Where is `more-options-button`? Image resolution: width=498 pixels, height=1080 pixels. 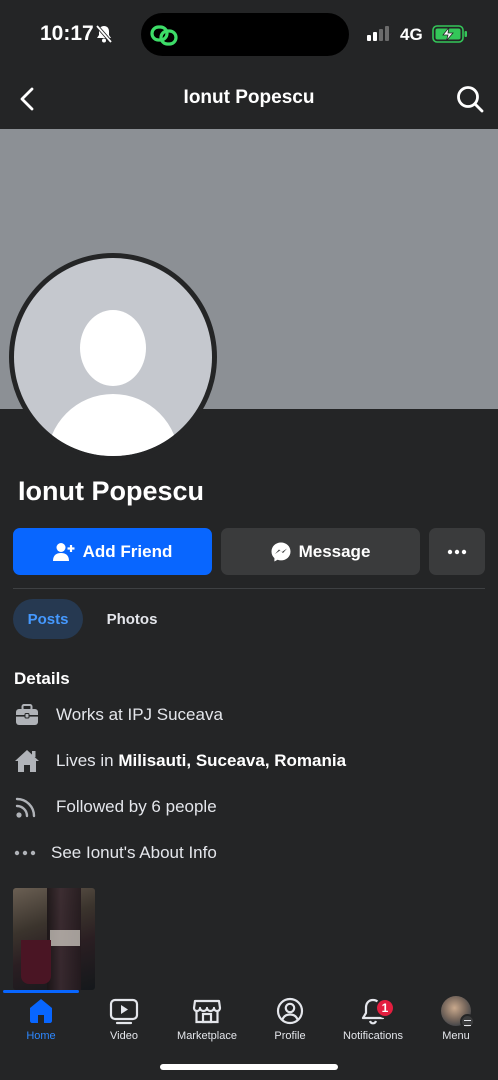
more-options-button is located at coordinates (457, 551).